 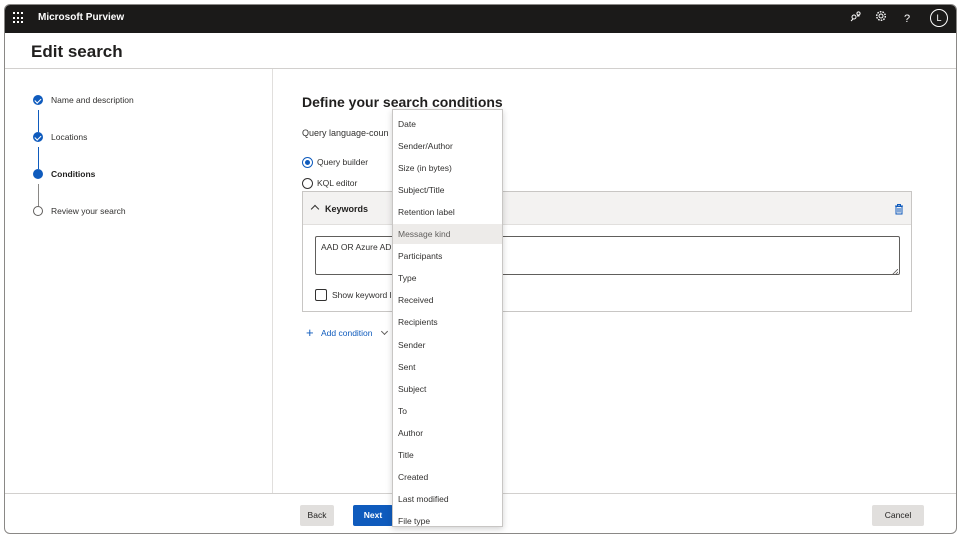 What do you see at coordinates (77, 51) in the screenshot?
I see `page-title: Edit search` at bounding box center [77, 51].